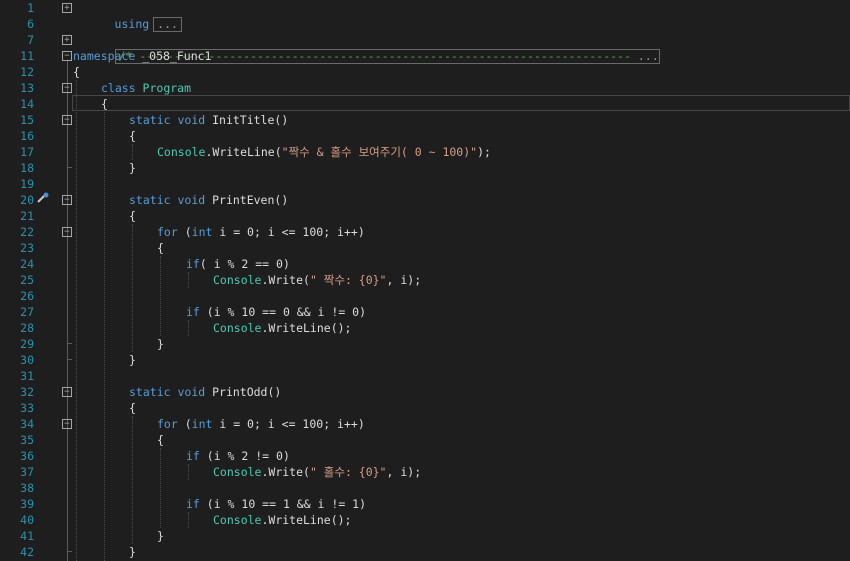 The width and height of the screenshot is (850, 561). Describe the element at coordinates (27, 136) in the screenshot. I see `line-number: 16` at that location.